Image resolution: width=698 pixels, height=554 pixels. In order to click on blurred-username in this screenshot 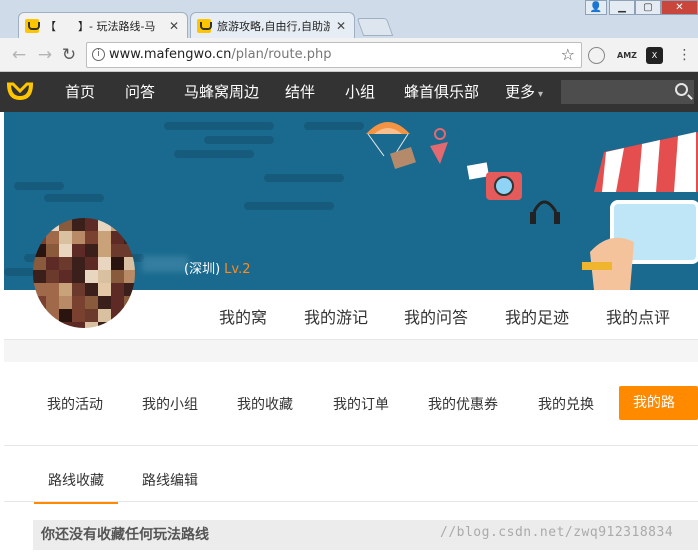, I will do `click(165, 264)`.